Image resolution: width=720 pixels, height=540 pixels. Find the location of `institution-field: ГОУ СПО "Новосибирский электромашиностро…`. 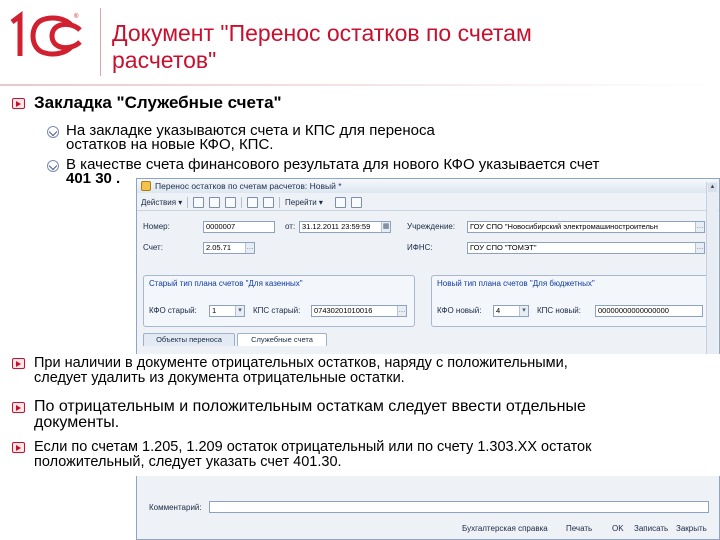

institution-field: ГОУ СПО "Новосибирский электромашиностро… is located at coordinates (586, 227).